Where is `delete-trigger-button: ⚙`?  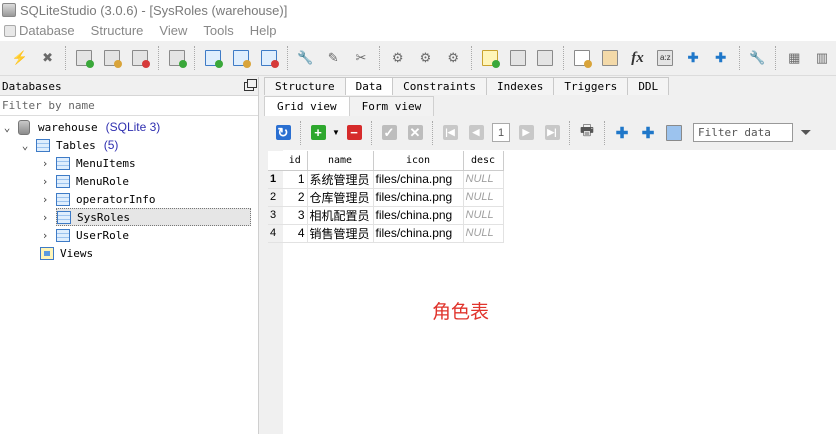
delete-trigger-button: ⚙ is located at coordinates (453, 58).